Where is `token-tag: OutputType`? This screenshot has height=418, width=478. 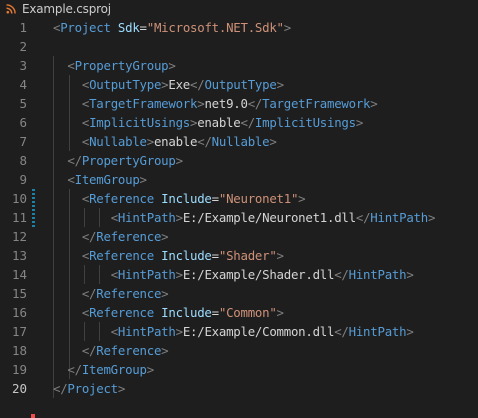
token-tag: OutputType is located at coordinates (240, 84).